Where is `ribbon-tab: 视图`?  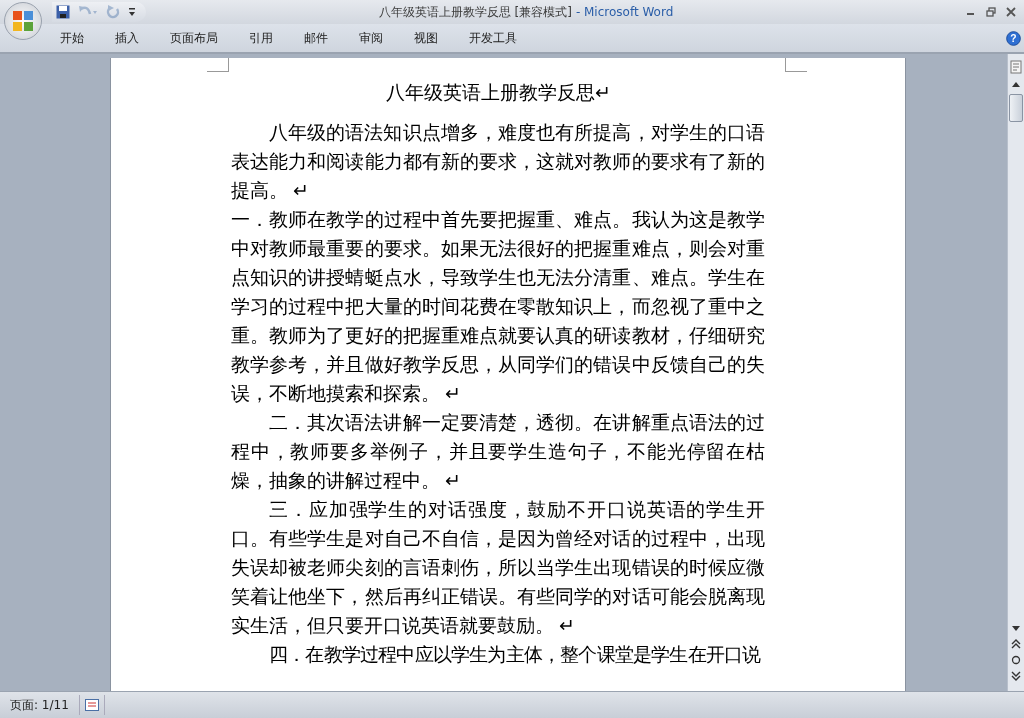 ribbon-tab: 视图 is located at coordinates (426, 38).